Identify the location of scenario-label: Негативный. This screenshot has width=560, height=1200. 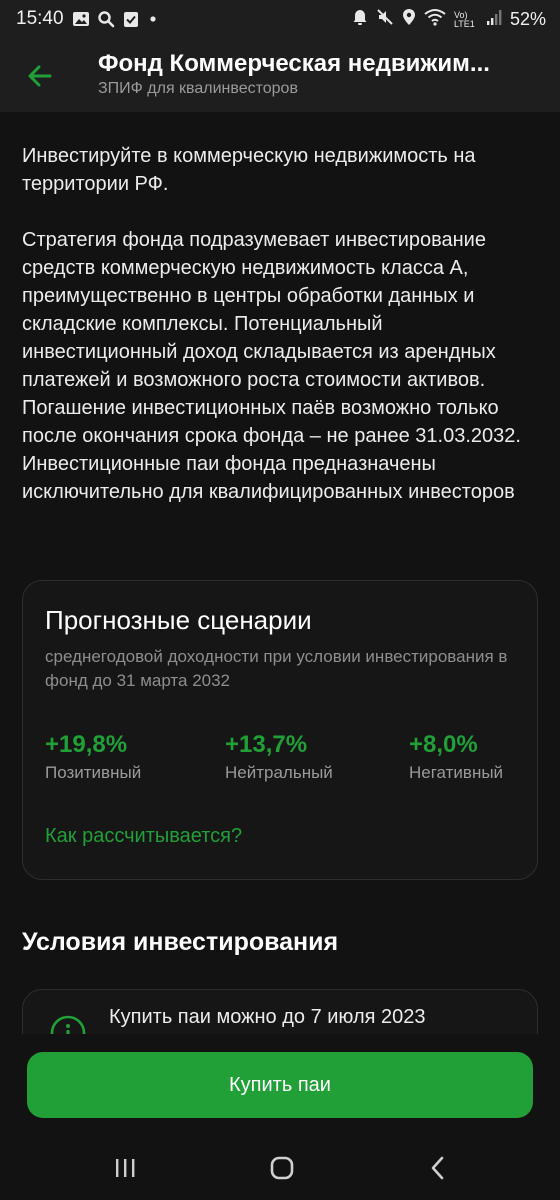
(456, 772).